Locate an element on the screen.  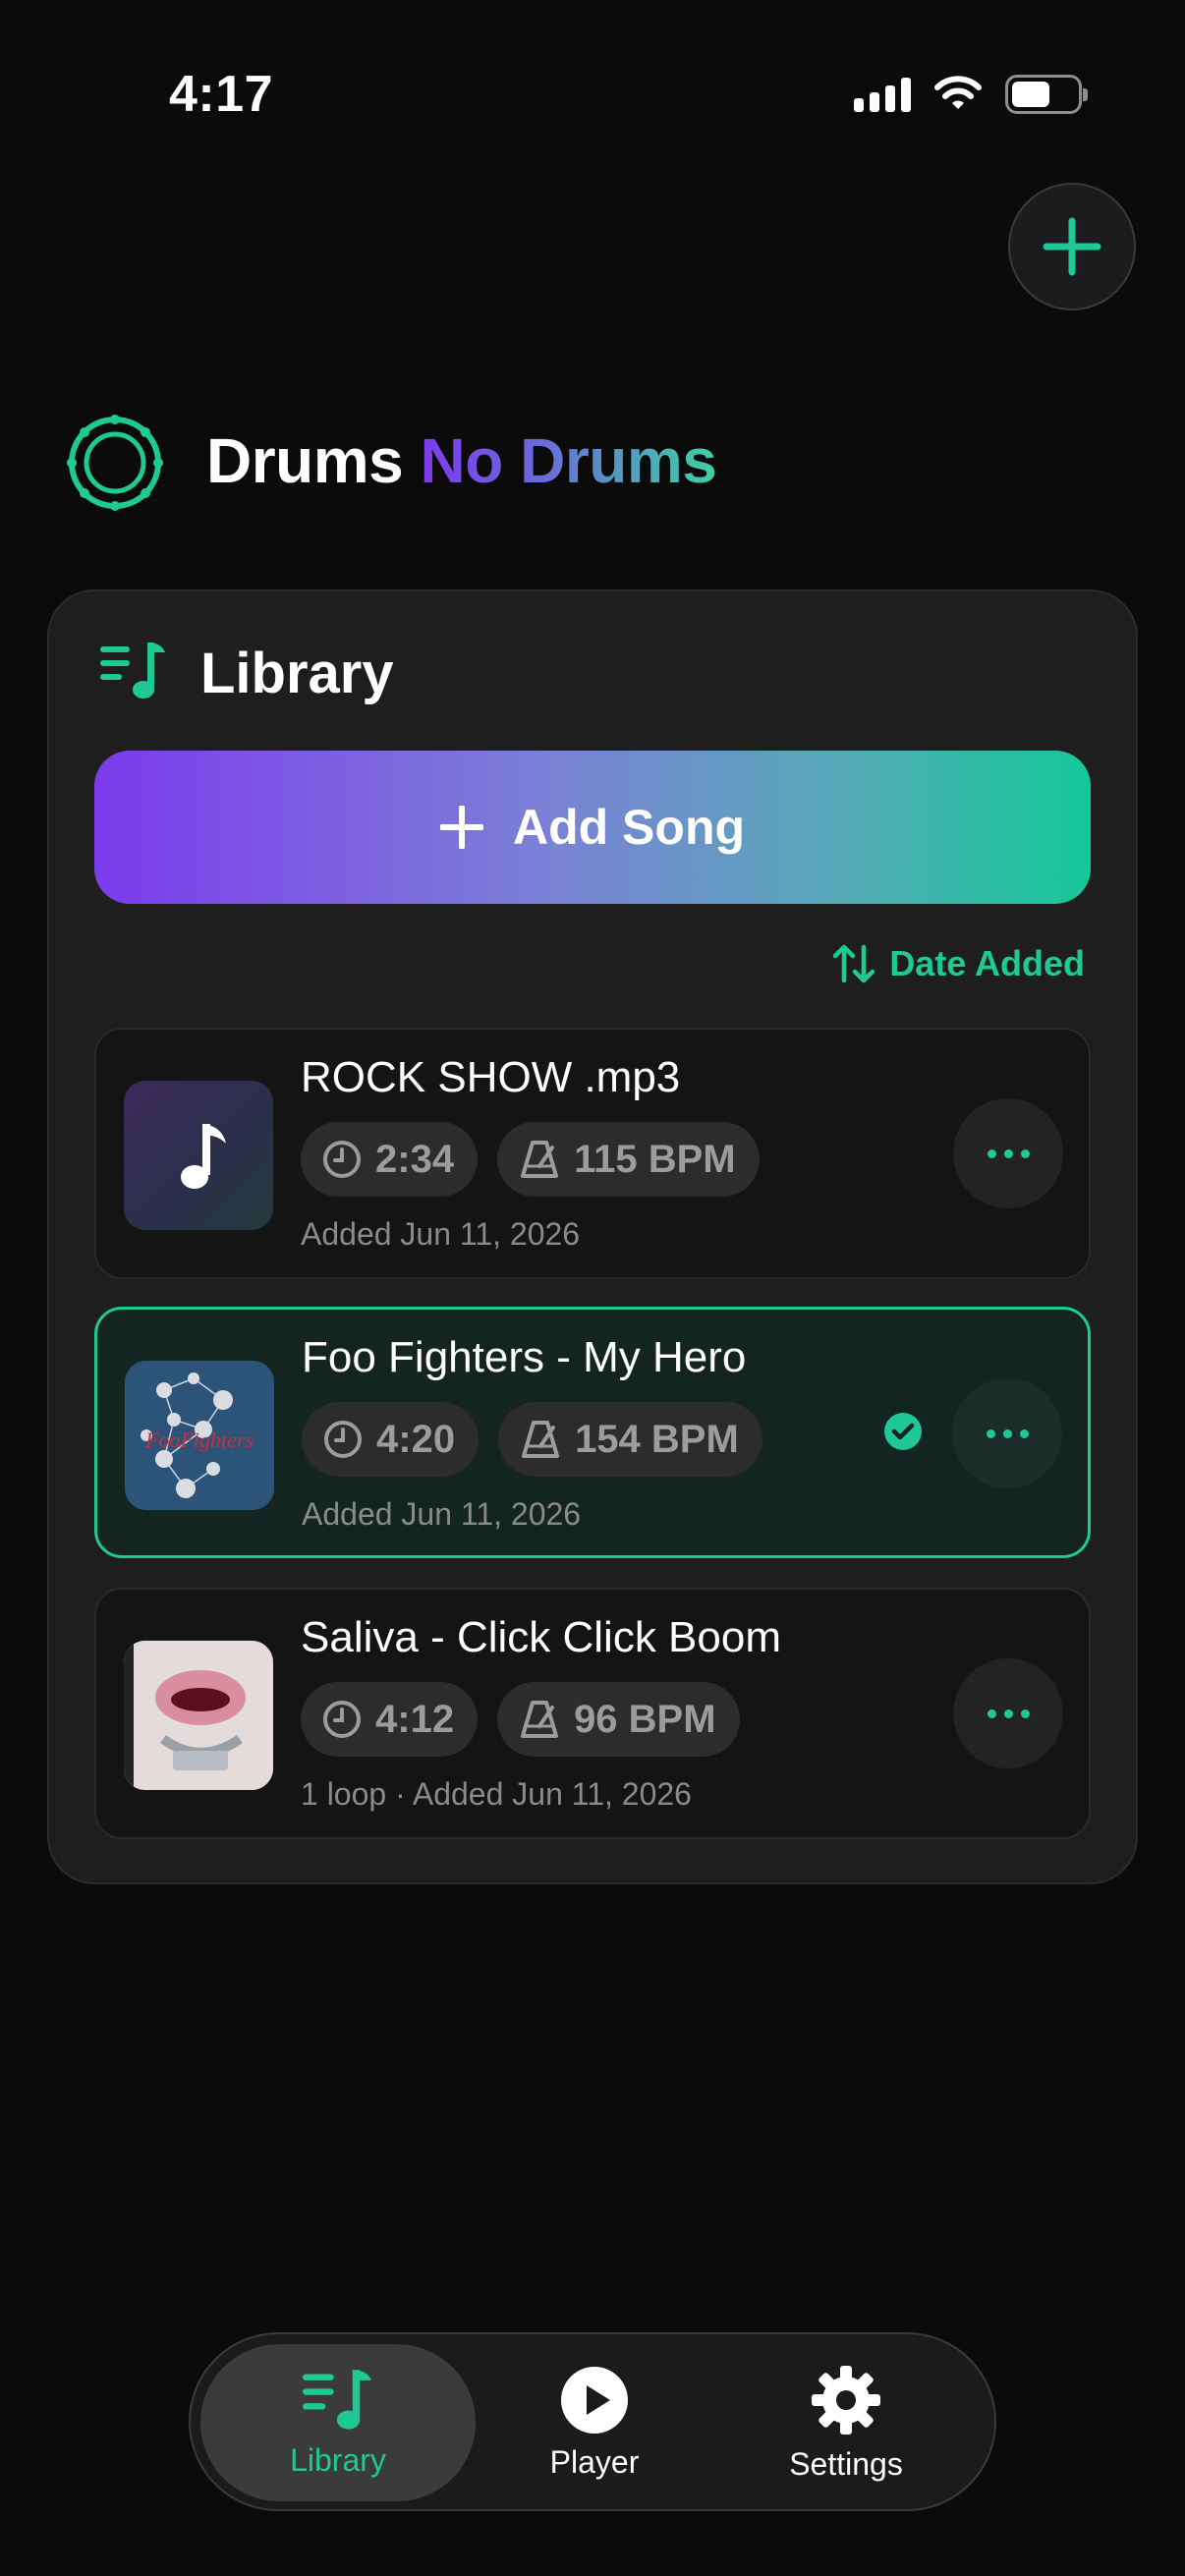
tab-library: Library is located at coordinates (338, 2422).